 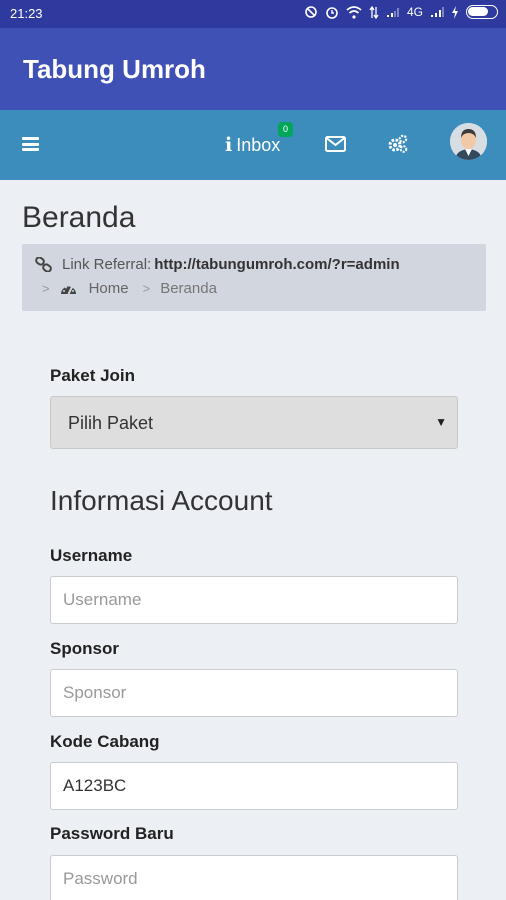 What do you see at coordinates (254, 877) in the screenshot?
I see `password-input: Password` at bounding box center [254, 877].